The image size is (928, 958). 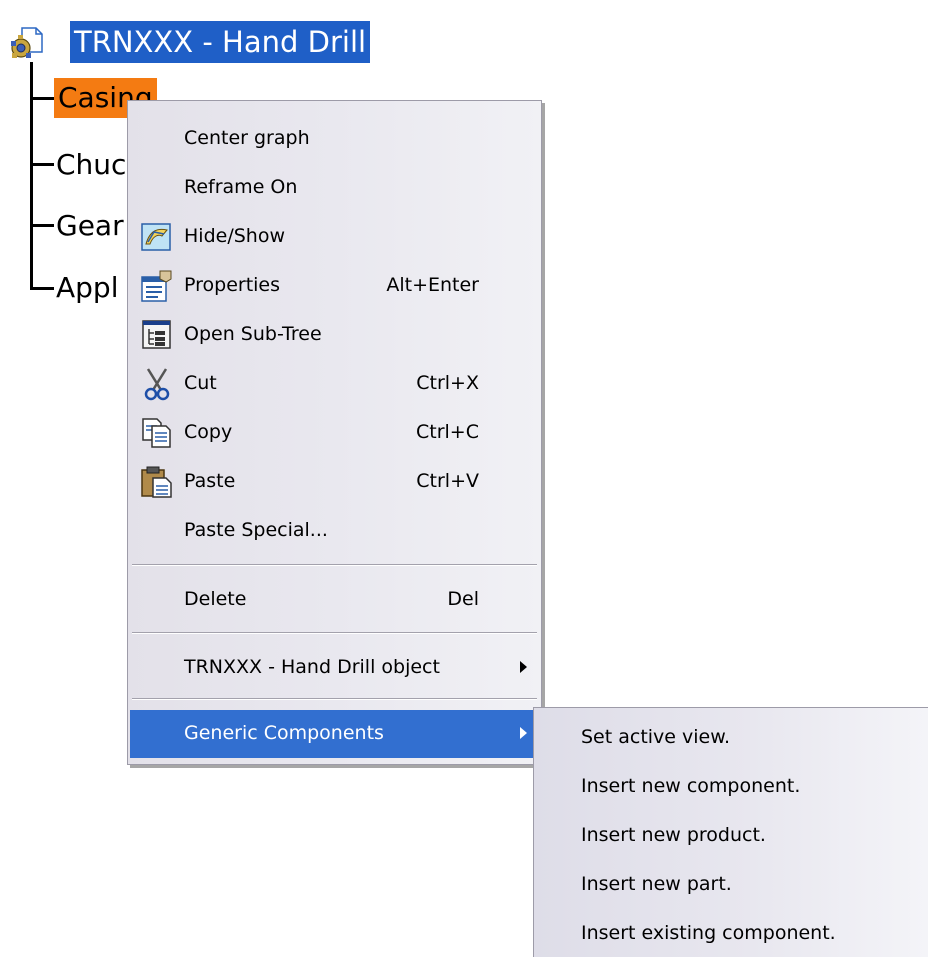 I want to click on menu-item-hide-show: Hide/Show, so click(x=334, y=237).